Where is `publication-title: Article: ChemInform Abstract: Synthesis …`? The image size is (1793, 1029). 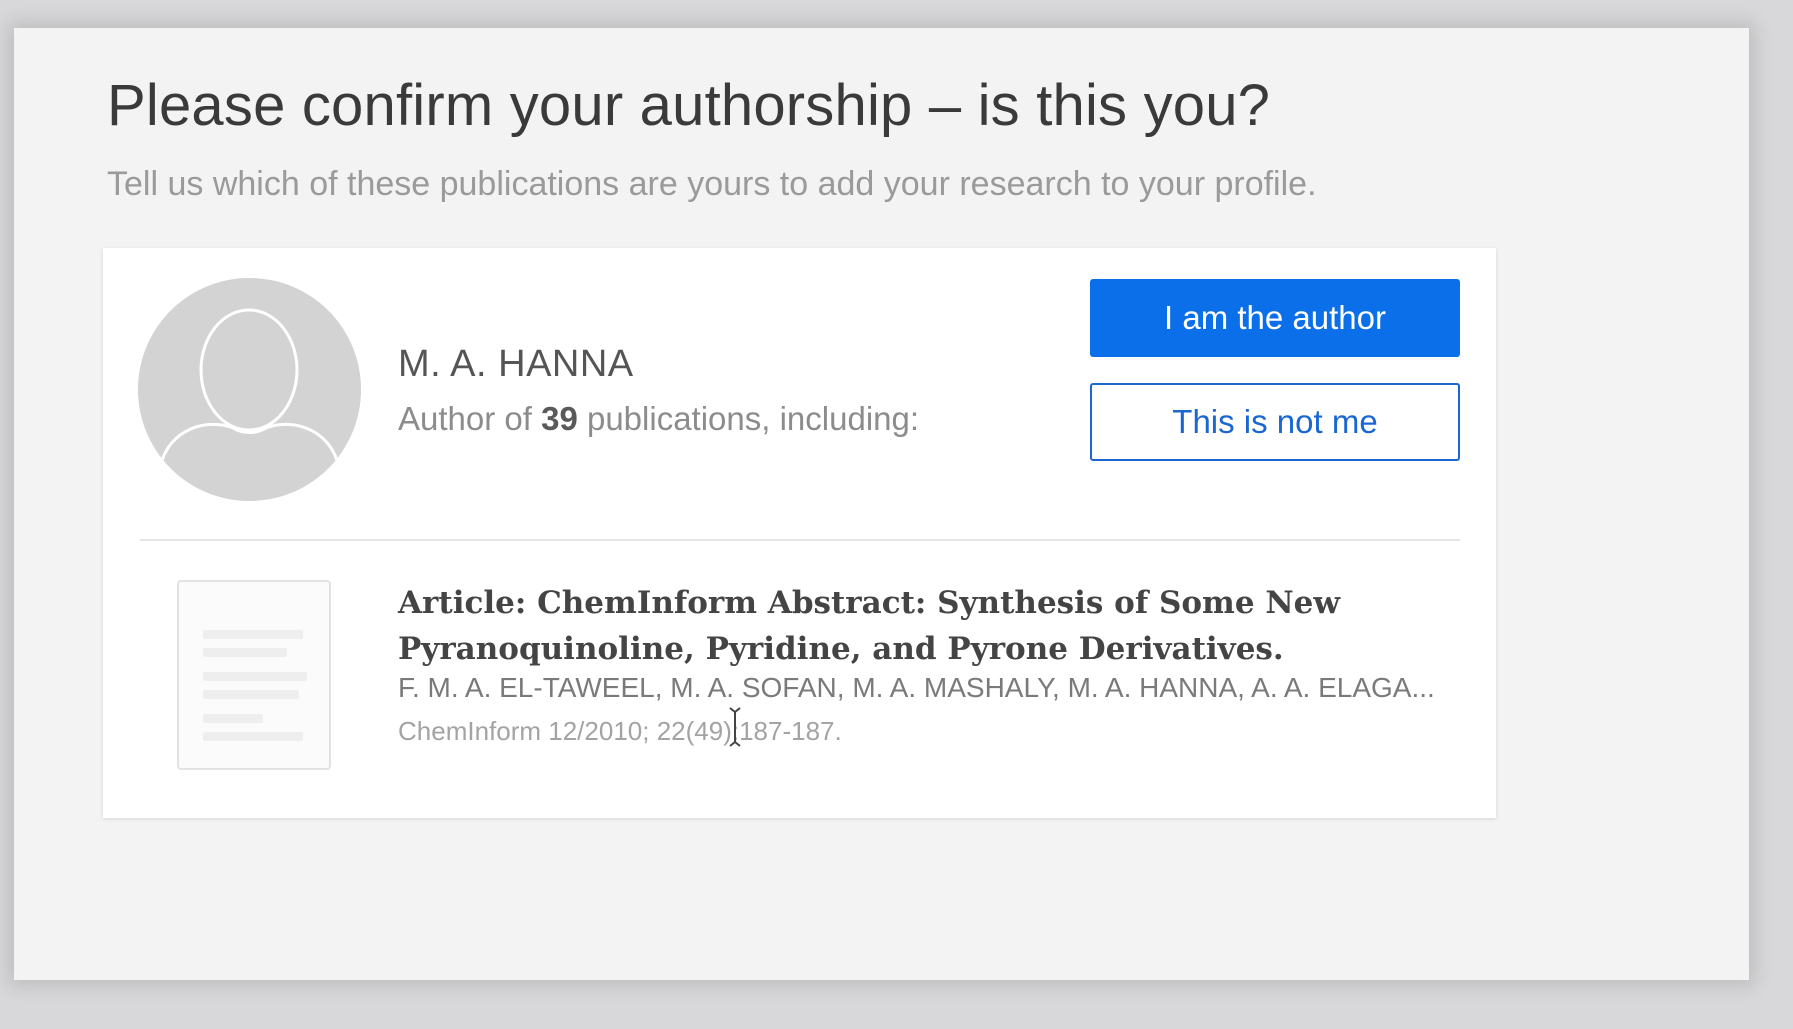
publication-title: Article: ChemInform Abstract: Synthesis … is located at coordinates (888, 626).